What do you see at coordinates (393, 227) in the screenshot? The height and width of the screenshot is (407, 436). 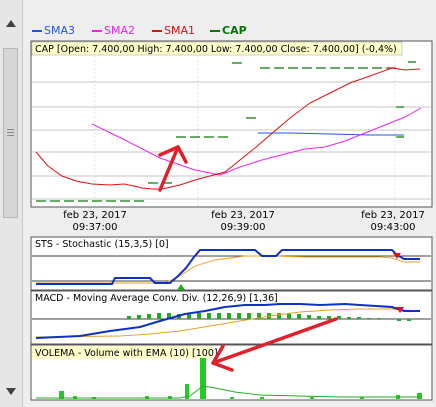 I see `x-tick-time: 09:43:00` at bounding box center [393, 227].